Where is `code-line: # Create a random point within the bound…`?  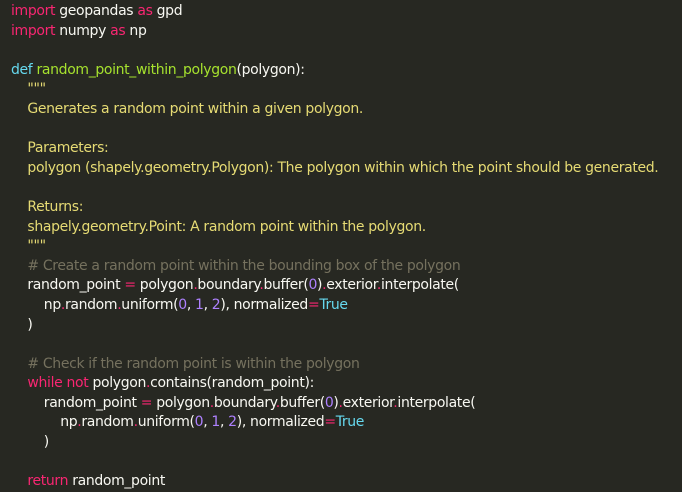 code-line: # Create a random point within the bound… is located at coordinates (346, 267).